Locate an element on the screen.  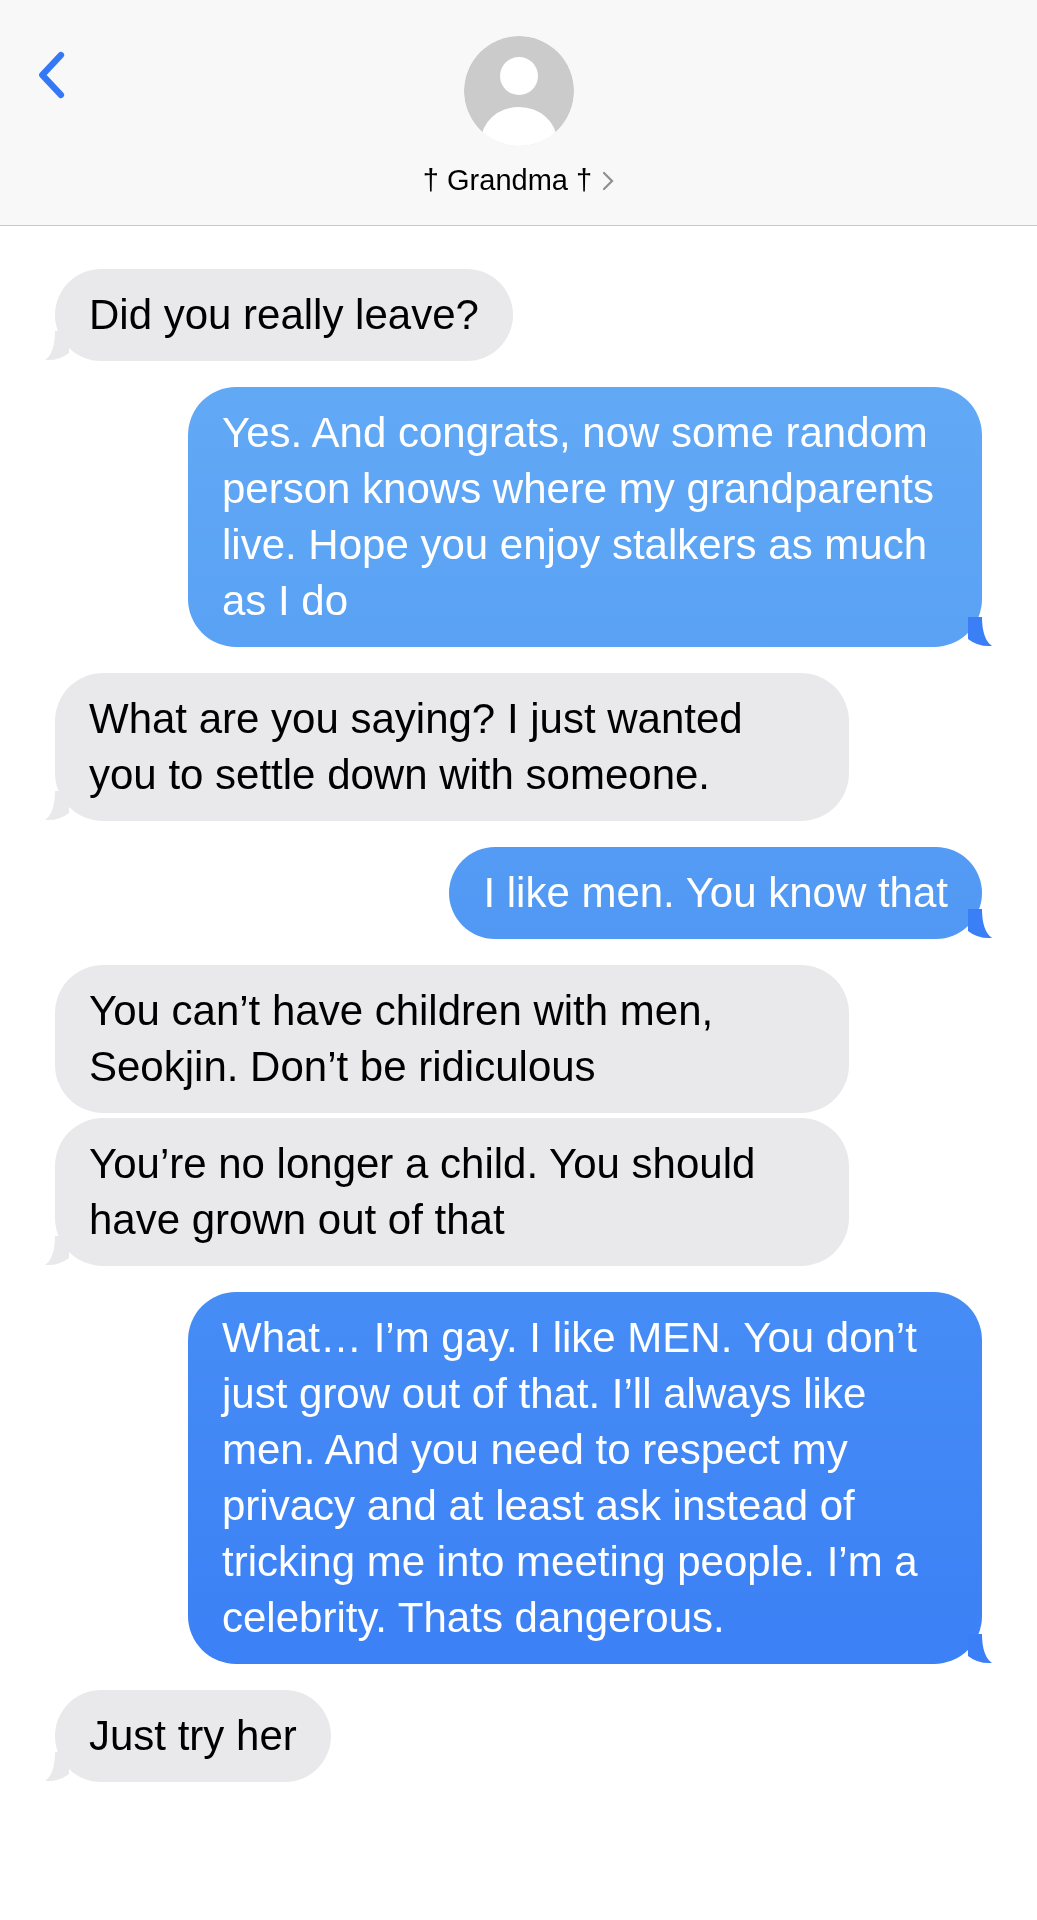
message-bubble: Just try her is located at coordinates (193, 1736).